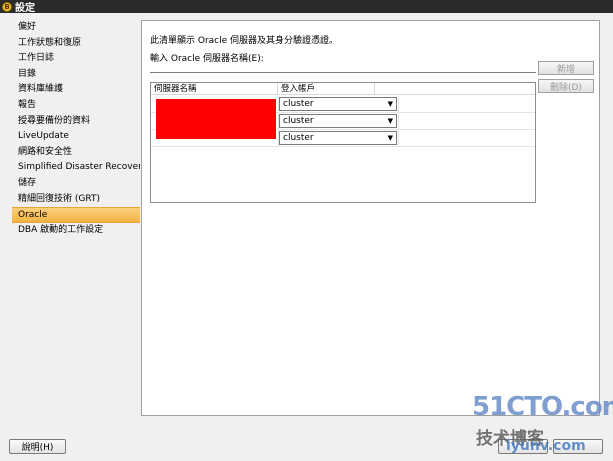 This screenshot has width=613, height=461. Describe the element at coordinates (7, 6) in the screenshot. I see `app-logo-icon: B` at that location.